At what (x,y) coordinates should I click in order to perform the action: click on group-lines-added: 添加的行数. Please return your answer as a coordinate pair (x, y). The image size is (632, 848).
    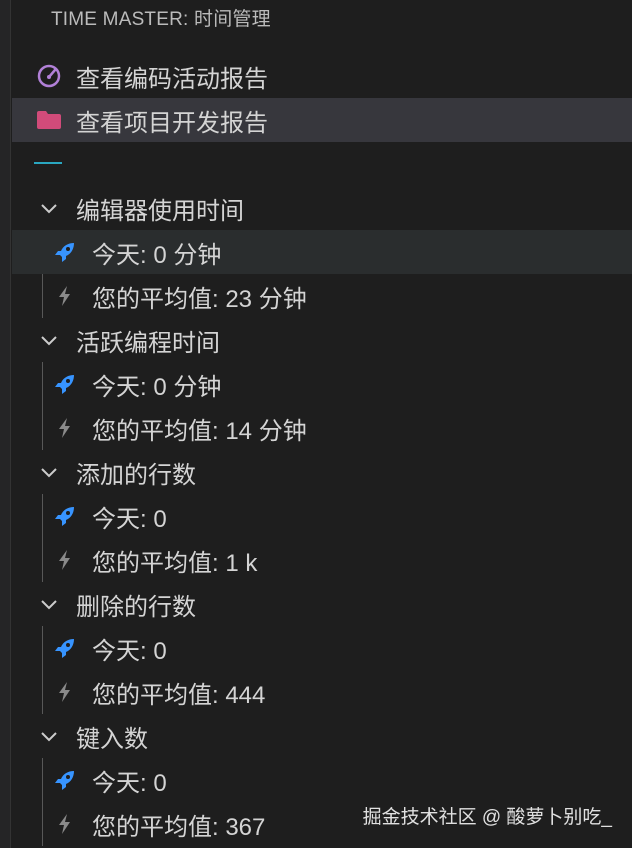
    Looking at the image, I should click on (322, 472).